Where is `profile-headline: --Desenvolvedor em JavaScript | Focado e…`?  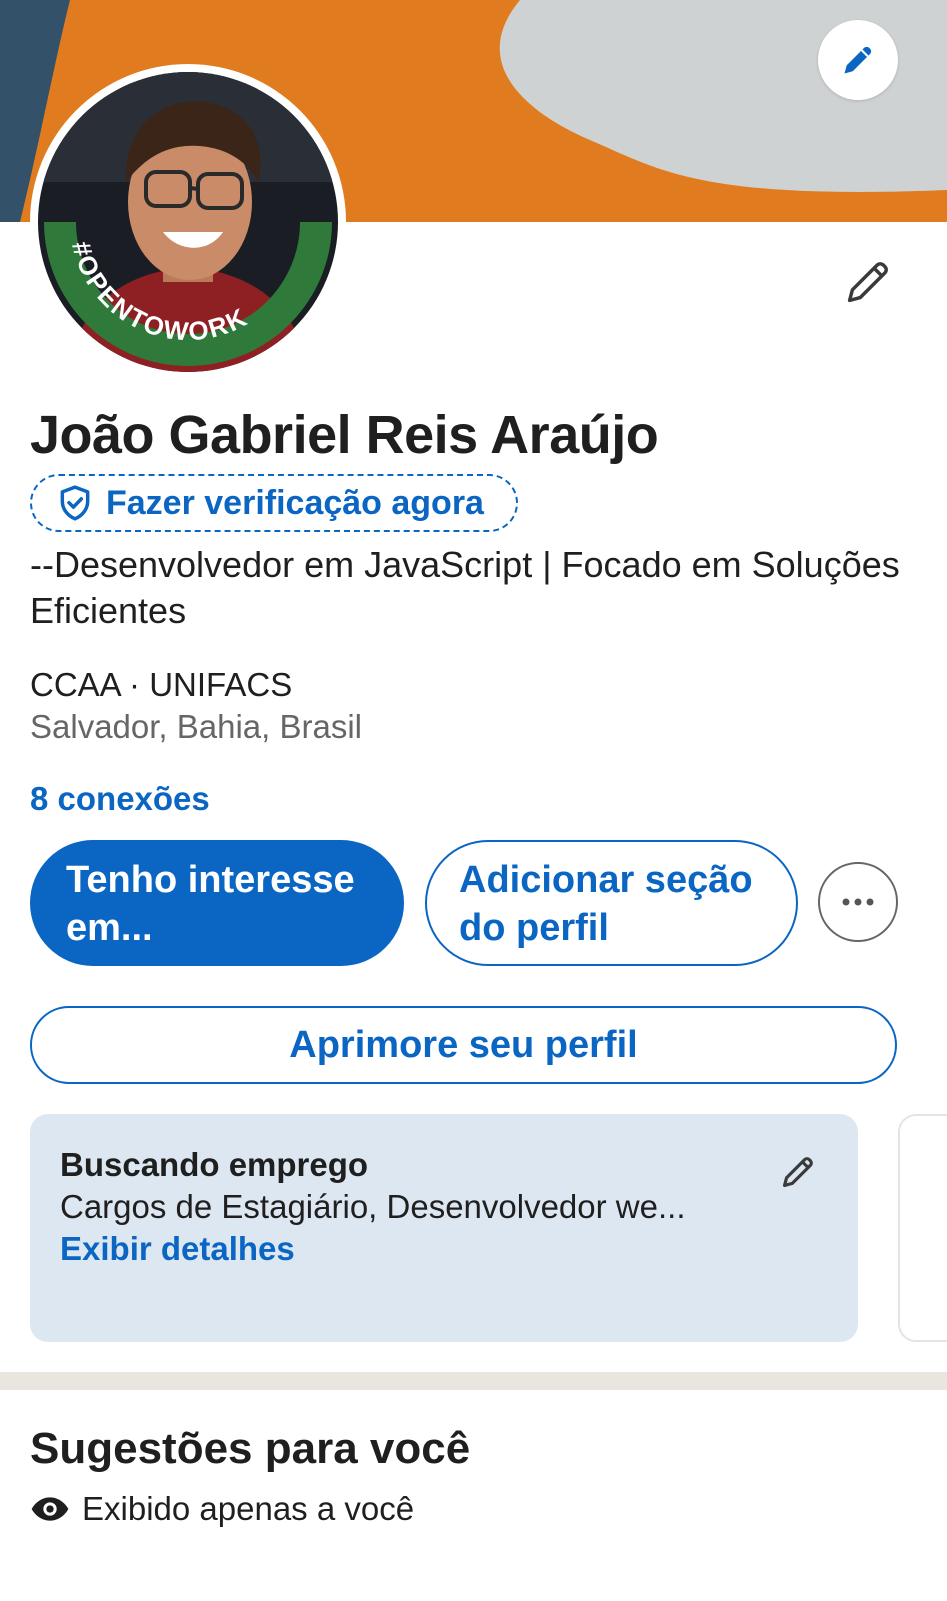
profile-headline: --Desenvolvedor em JavaScript | Focado e… is located at coordinates (465, 587).